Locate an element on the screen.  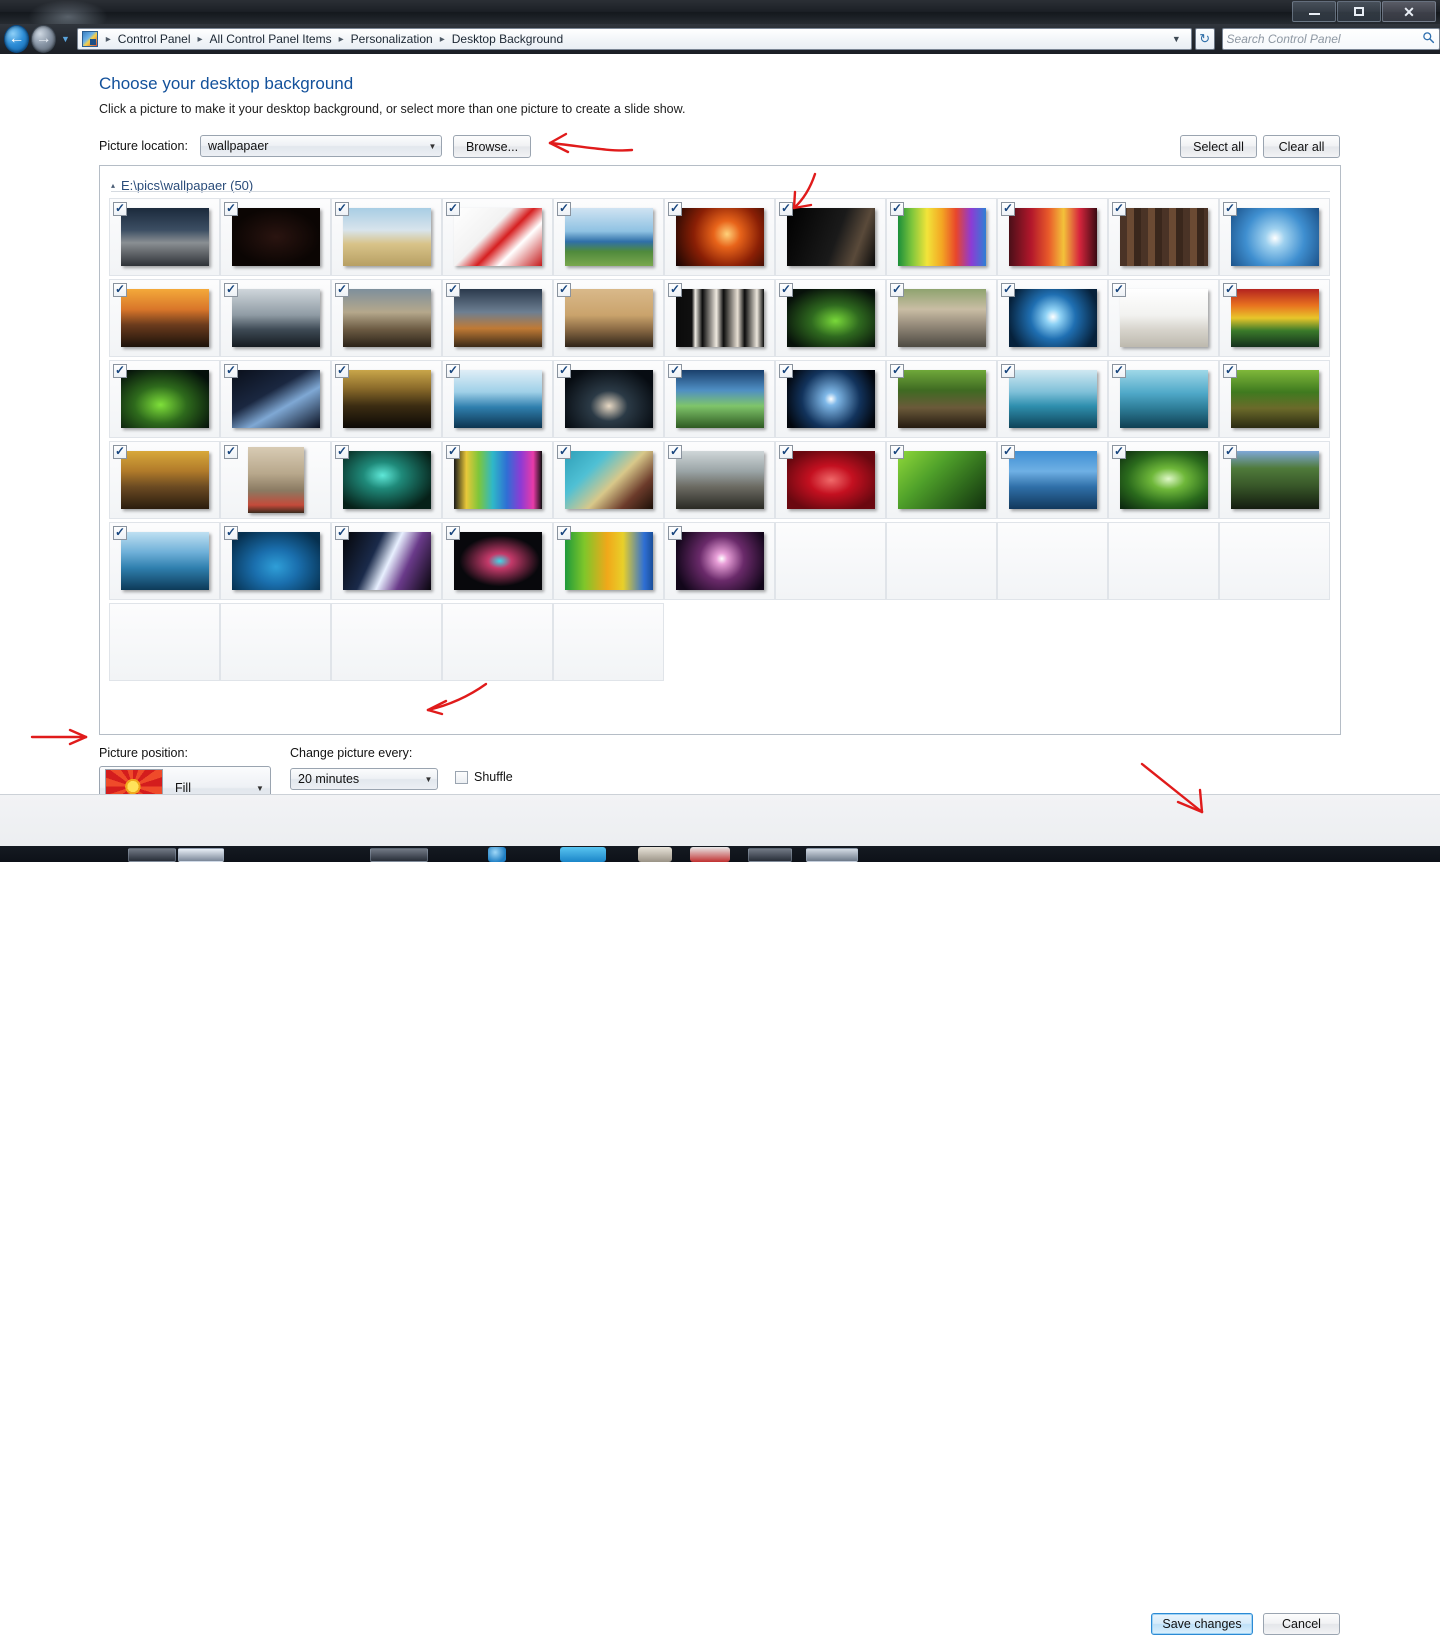
save-changes-button: Save changes is located at coordinates (1202, 1624).